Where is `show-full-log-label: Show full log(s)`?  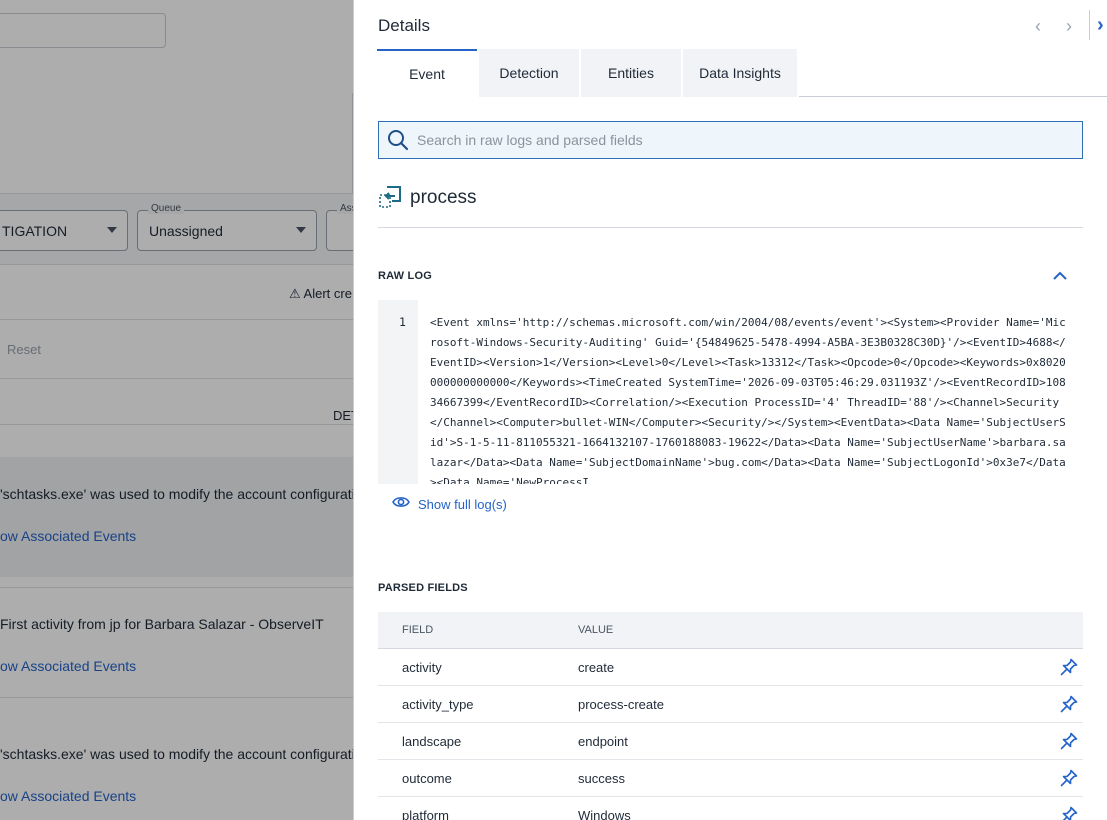
show-full-log-label: Show full log(s) is located at coordinates (462, 504).